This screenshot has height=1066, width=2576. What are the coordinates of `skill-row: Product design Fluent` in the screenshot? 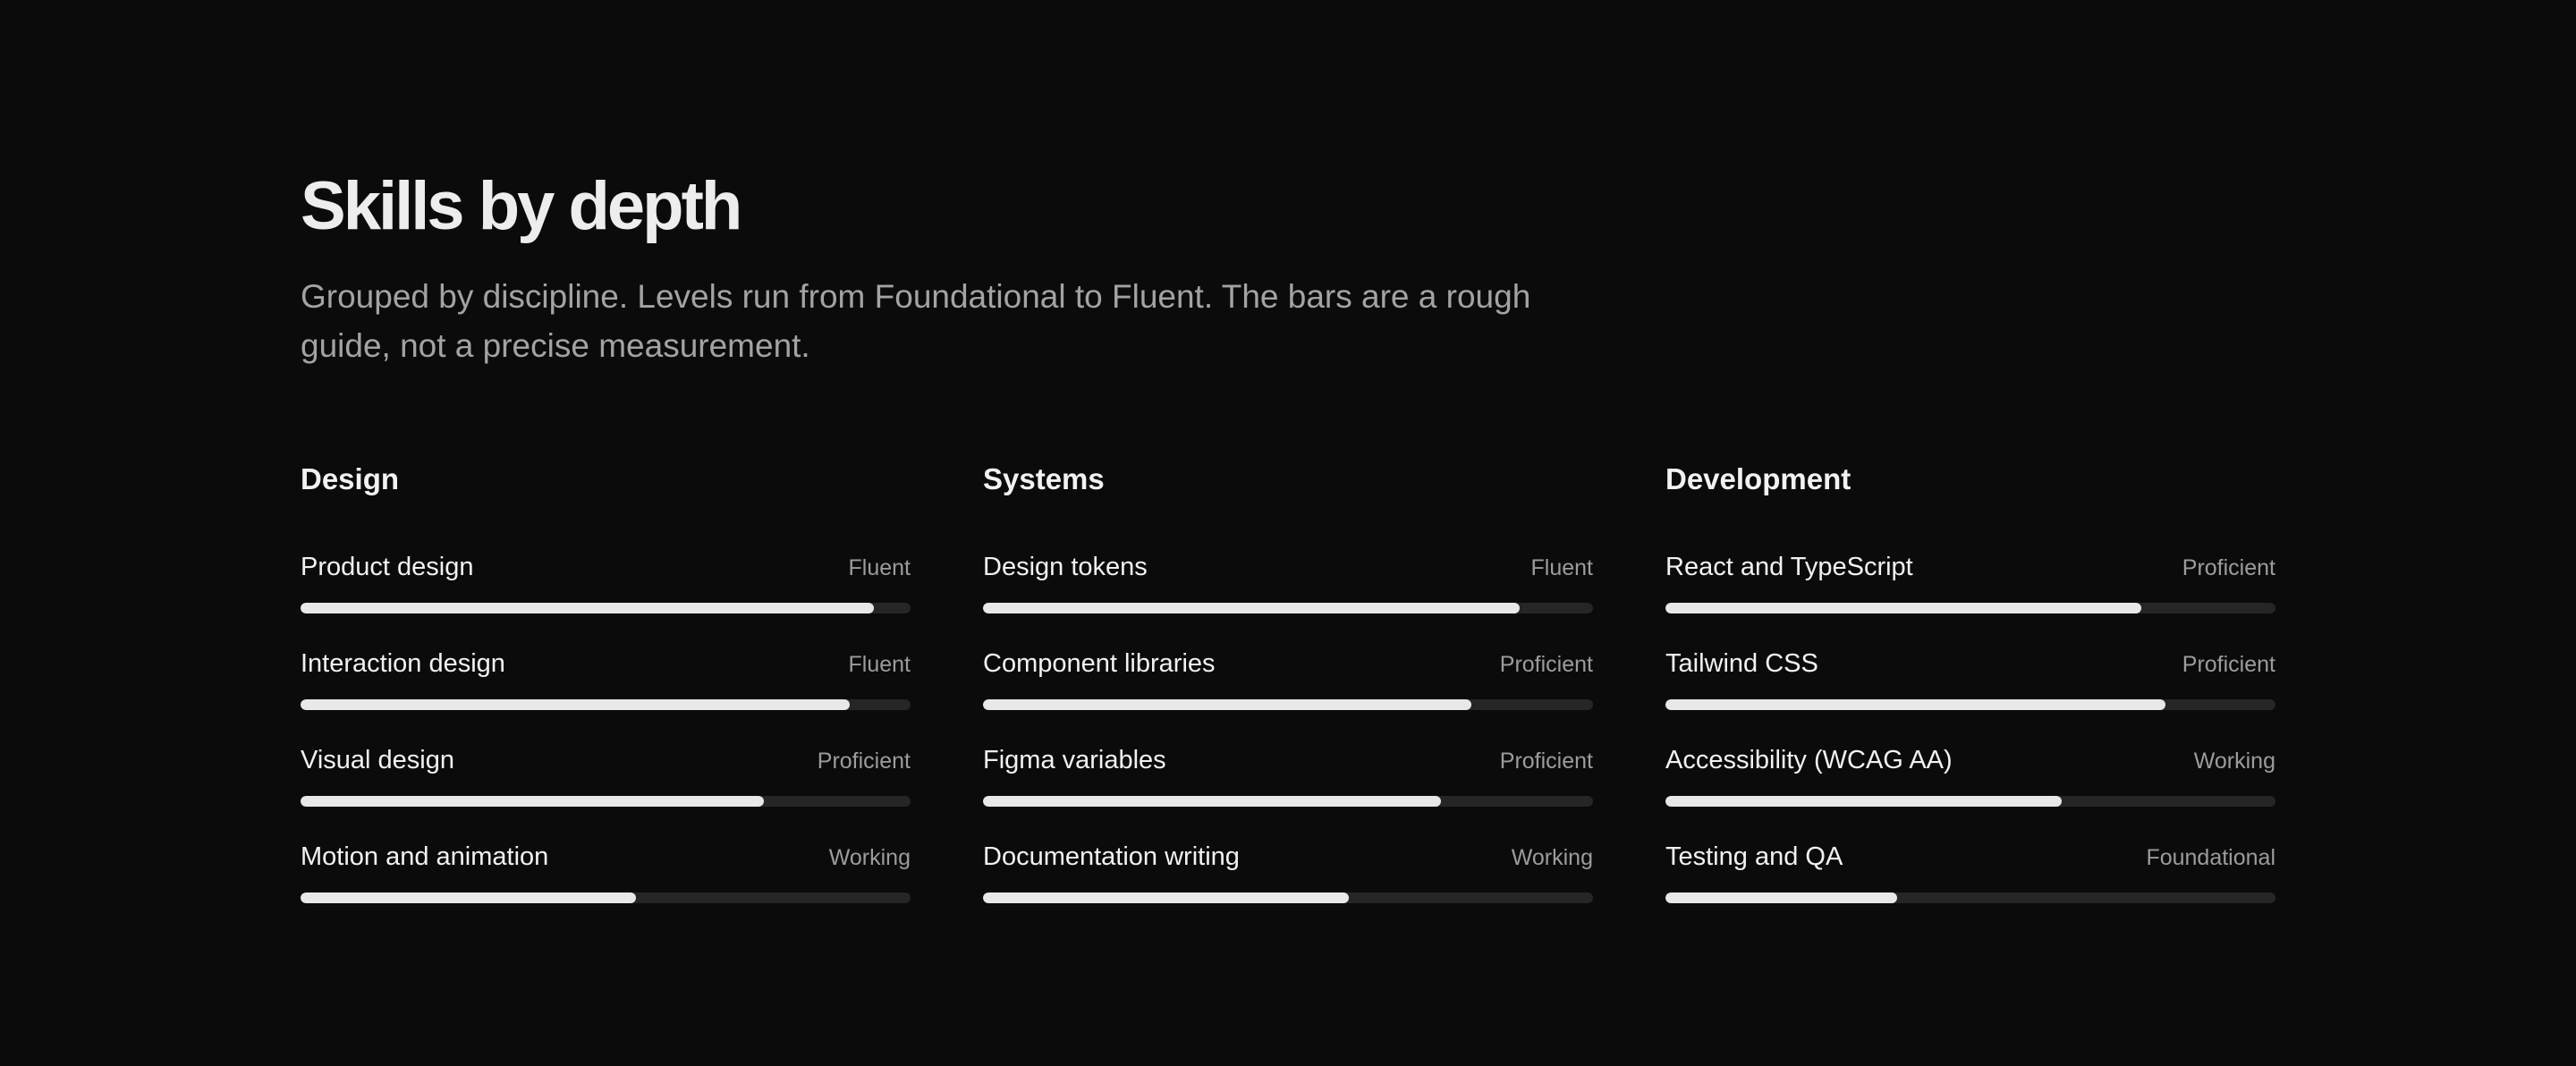 It's located at (606, 567).